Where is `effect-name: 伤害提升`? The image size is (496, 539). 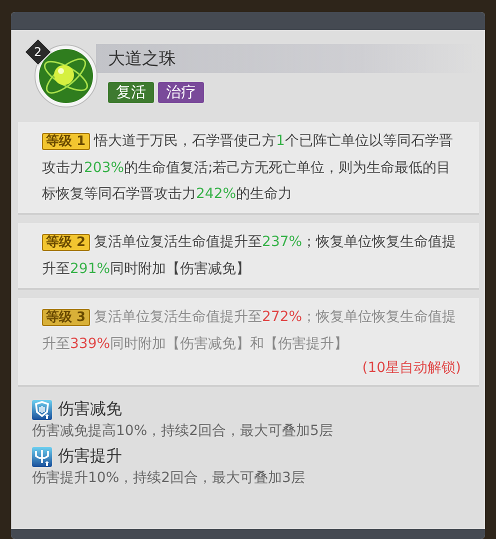 effect-name: 伤害提升 is located at coordinates (90, 456).